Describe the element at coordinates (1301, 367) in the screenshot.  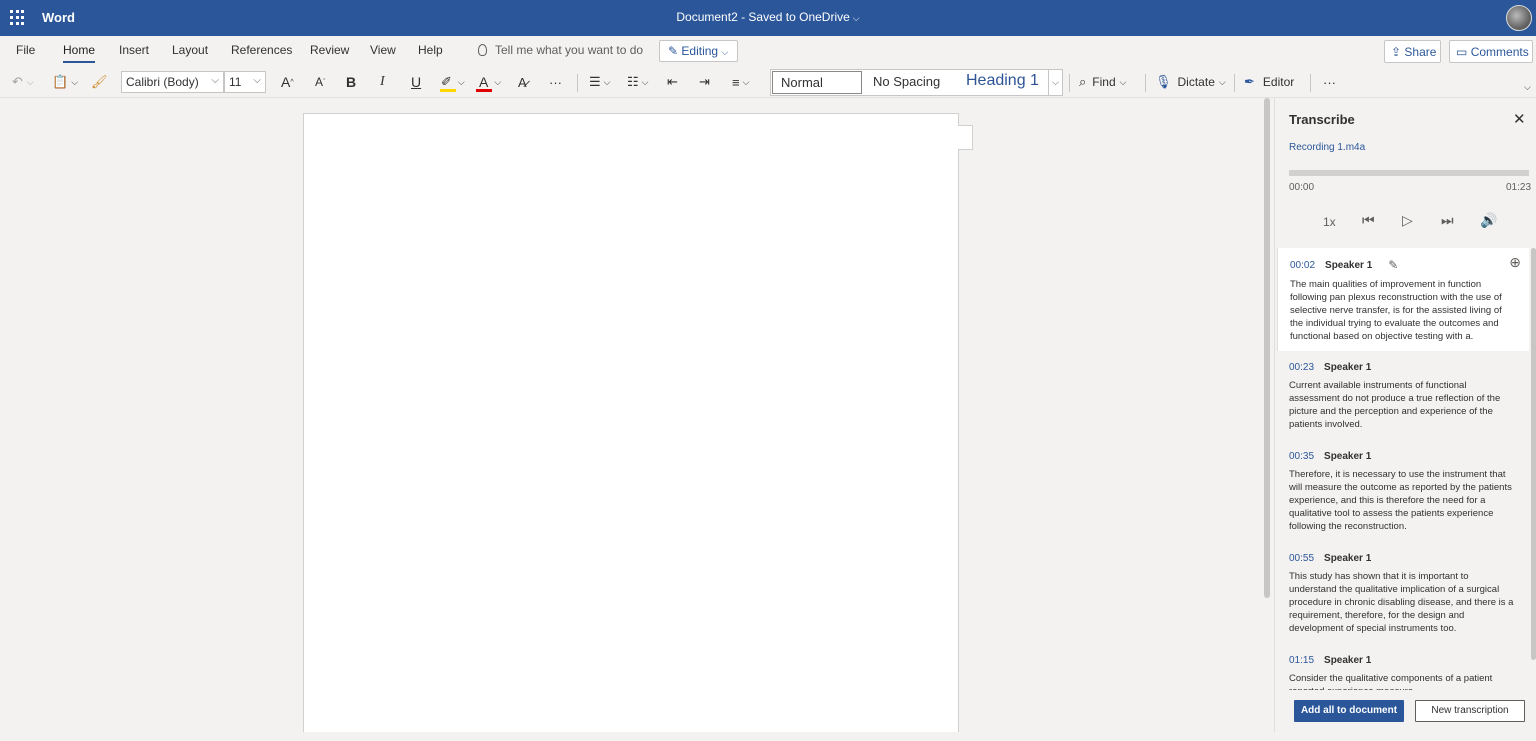
I see `entry-timestamp: 00:23` at that location.